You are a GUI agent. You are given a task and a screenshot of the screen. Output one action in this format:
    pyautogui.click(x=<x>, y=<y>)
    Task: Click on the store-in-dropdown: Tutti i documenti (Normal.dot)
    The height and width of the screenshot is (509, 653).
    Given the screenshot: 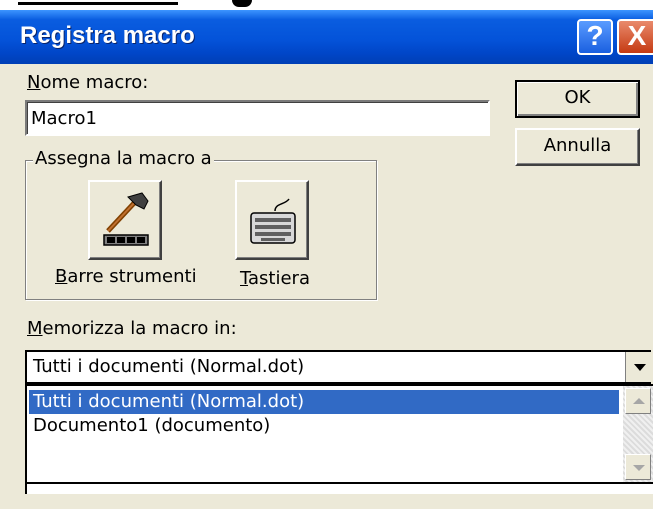 What is the action you would take?
    pyautogui.click(x=338, y=367)
    